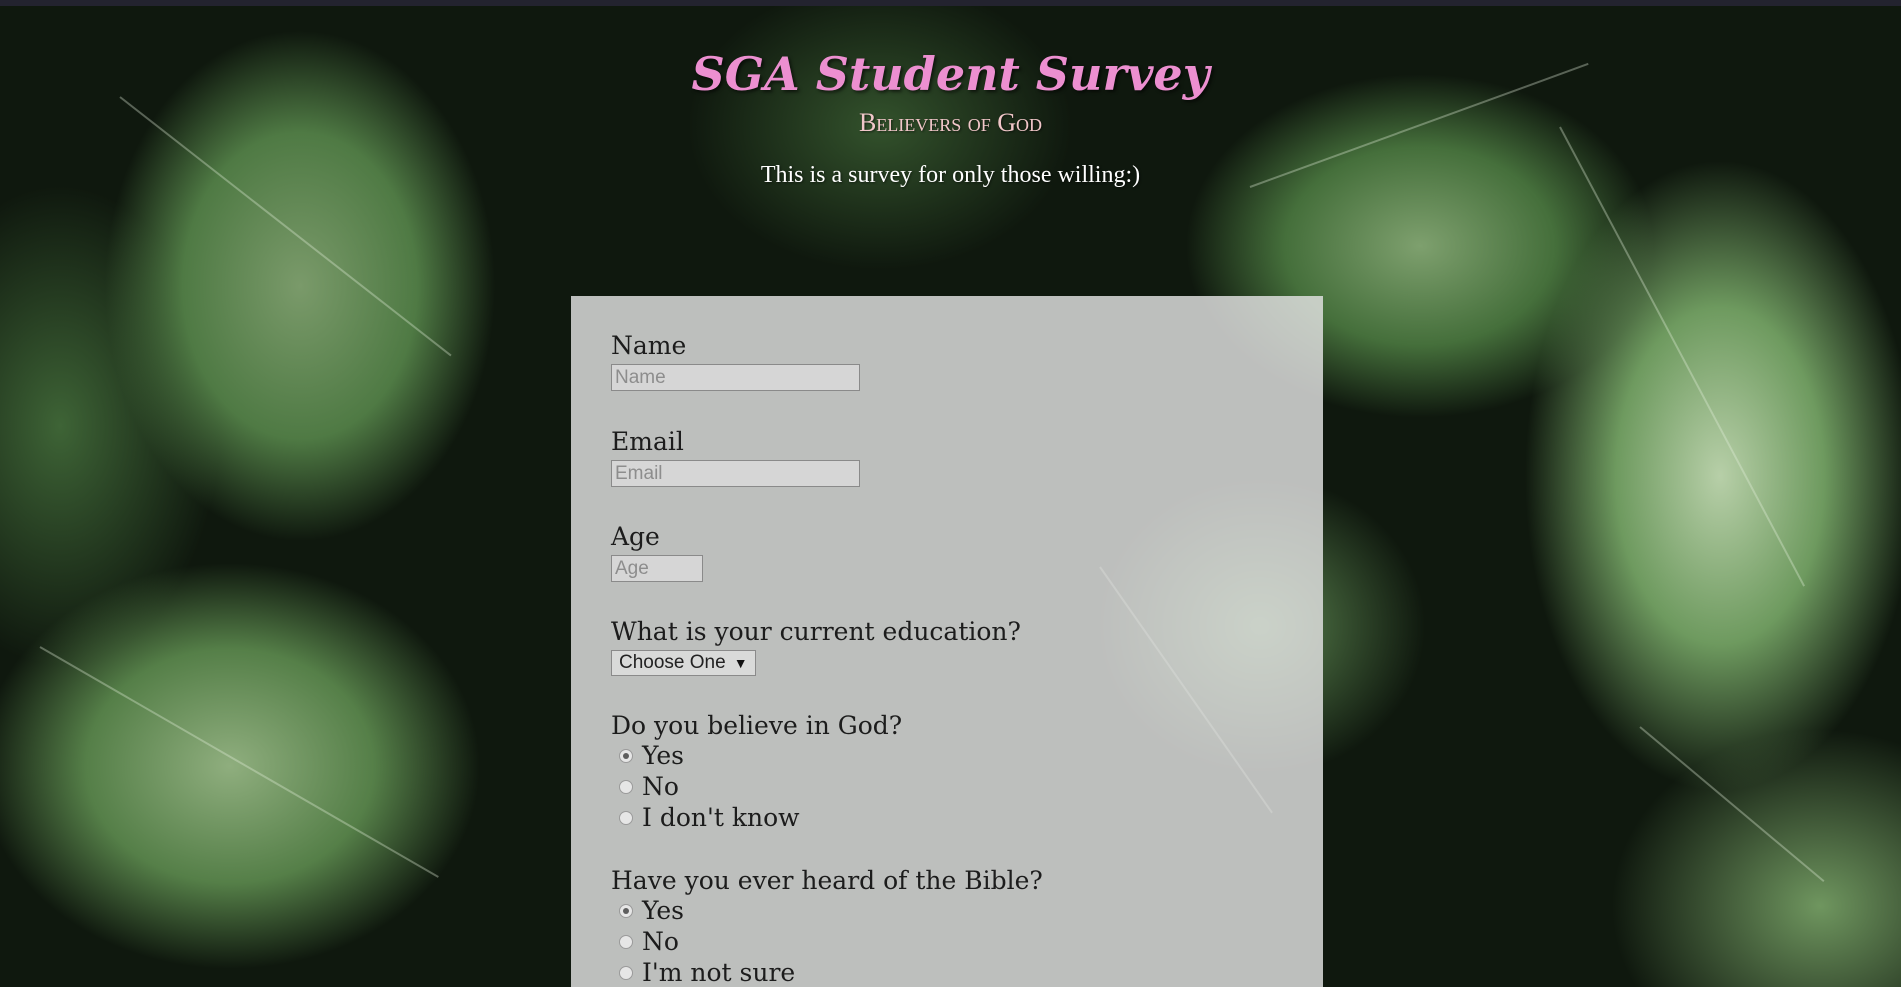  What do you see at coordinates (663, 755) in the screenshot?
I see `believe-option-label: Yes` at bounding box center [663, 755].